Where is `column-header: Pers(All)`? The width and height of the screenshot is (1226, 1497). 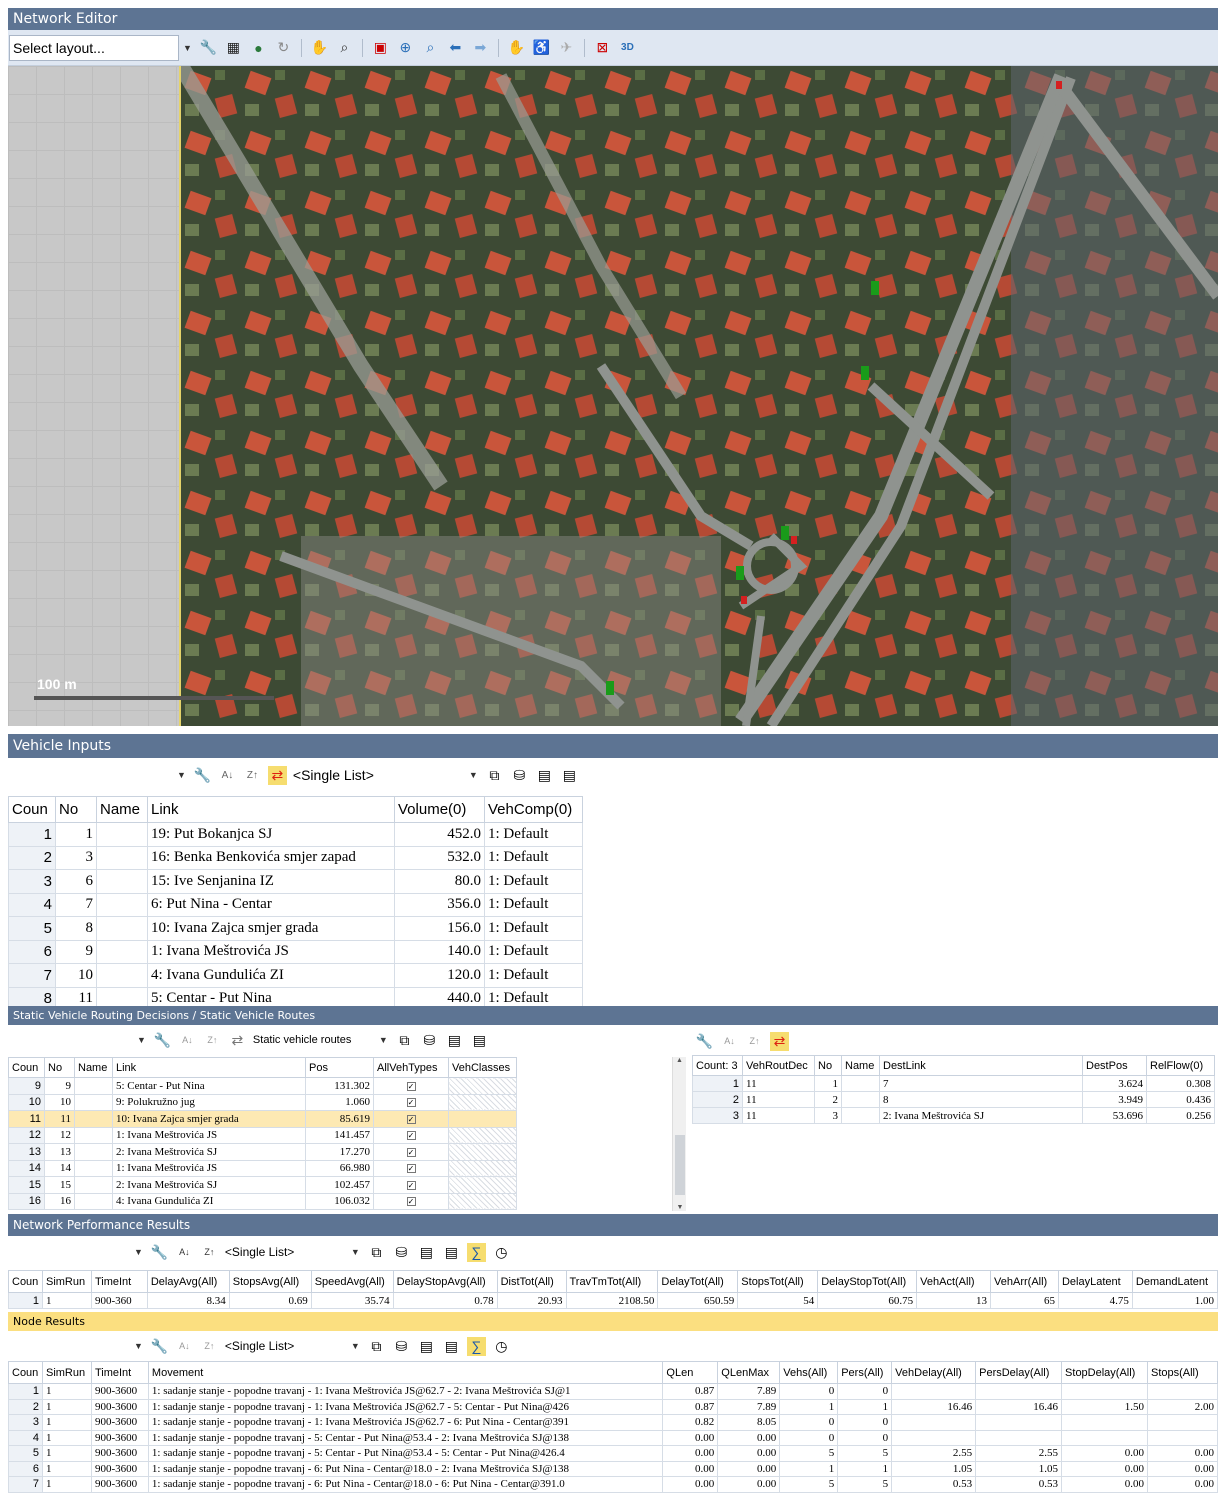
column-header: Pers(All) is located at coordinates (865, 1372).